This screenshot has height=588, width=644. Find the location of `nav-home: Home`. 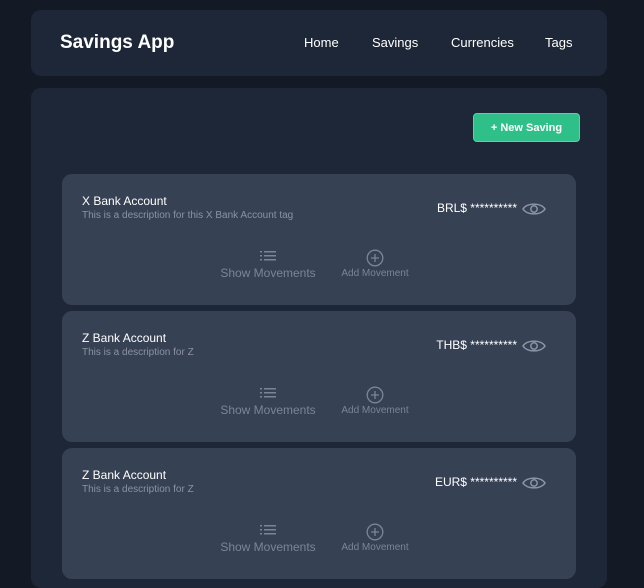

nav-home: Home is located at coordinates (321, 43).